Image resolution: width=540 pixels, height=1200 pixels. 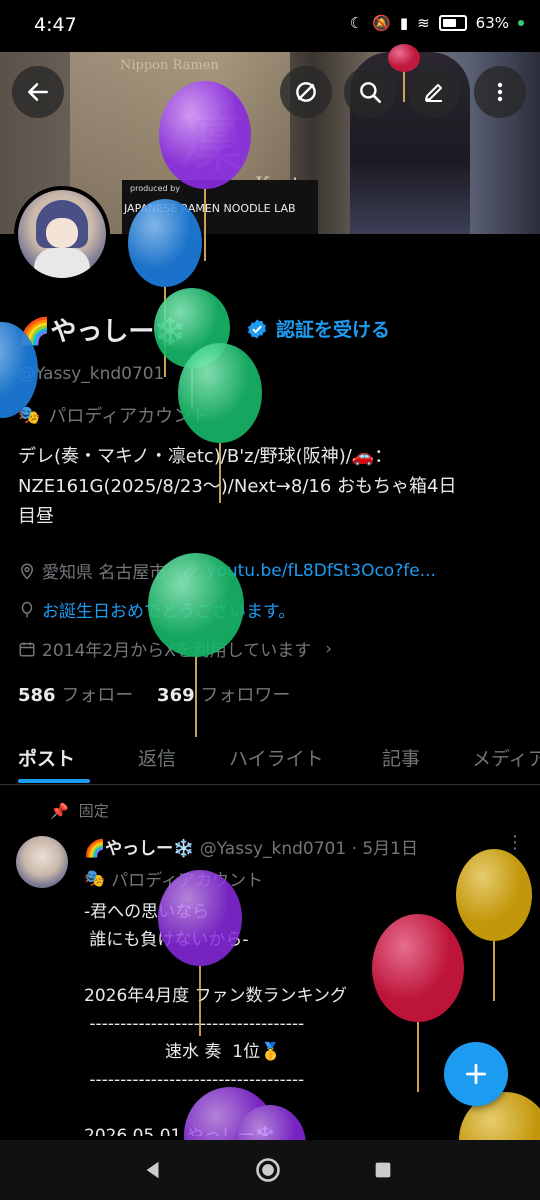 What do you see at coordinates (494, 925) in the screenshot?
I see `balloon-yellow-right` at bounding box center [494, 925].